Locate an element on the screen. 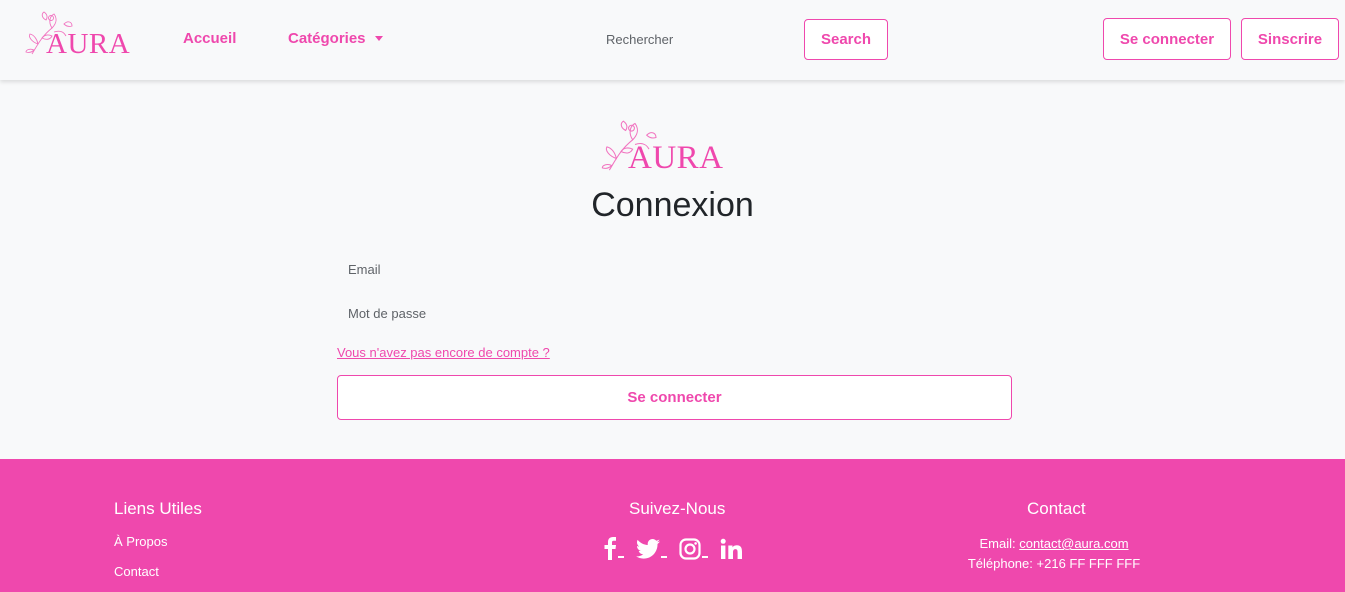 The width and height of the screenshot is (1345, 592). social-links is located at coordinates (678, 548).